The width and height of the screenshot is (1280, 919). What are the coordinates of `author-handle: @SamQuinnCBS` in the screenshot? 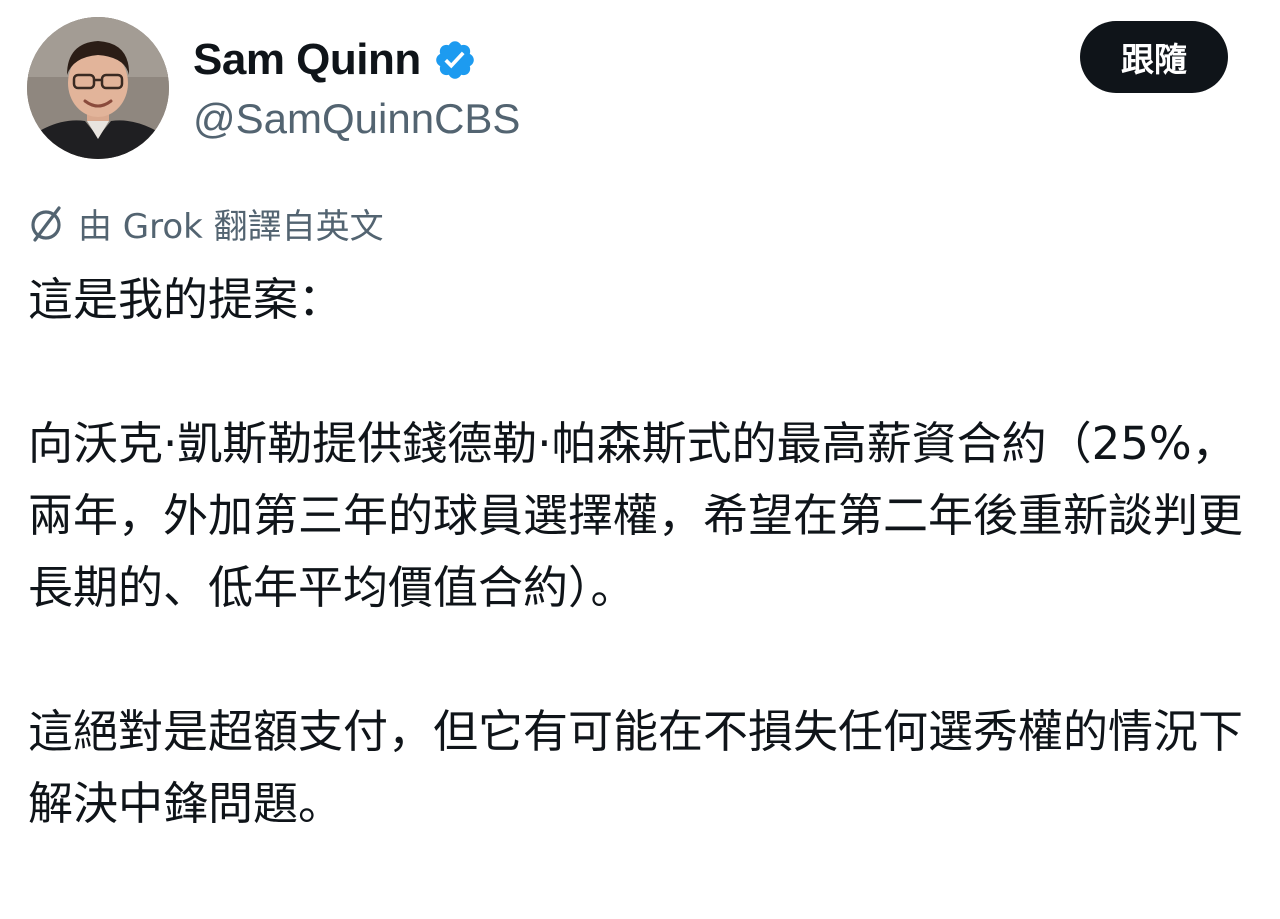 It's located at (356, 119).